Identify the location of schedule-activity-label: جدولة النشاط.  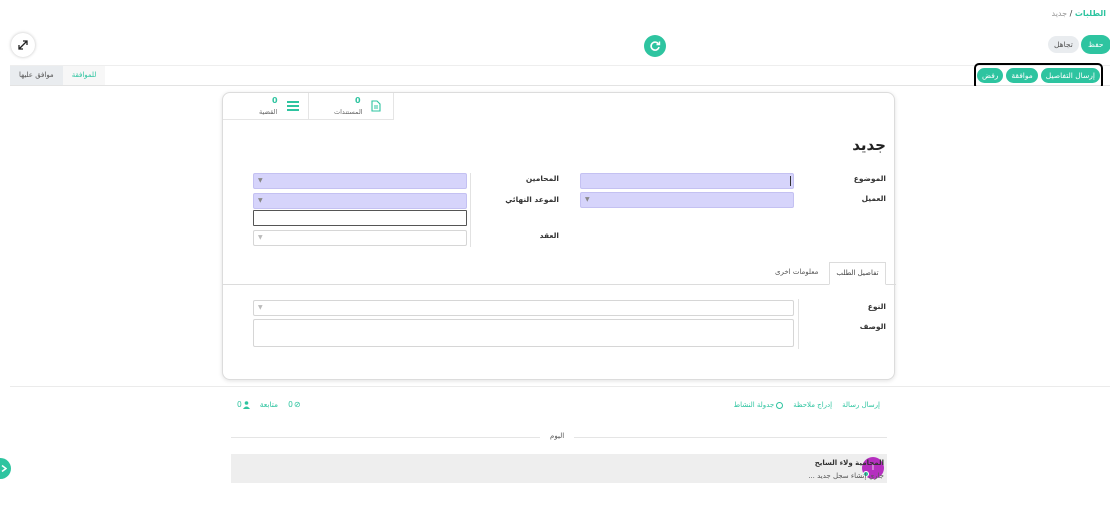
(754, 405).